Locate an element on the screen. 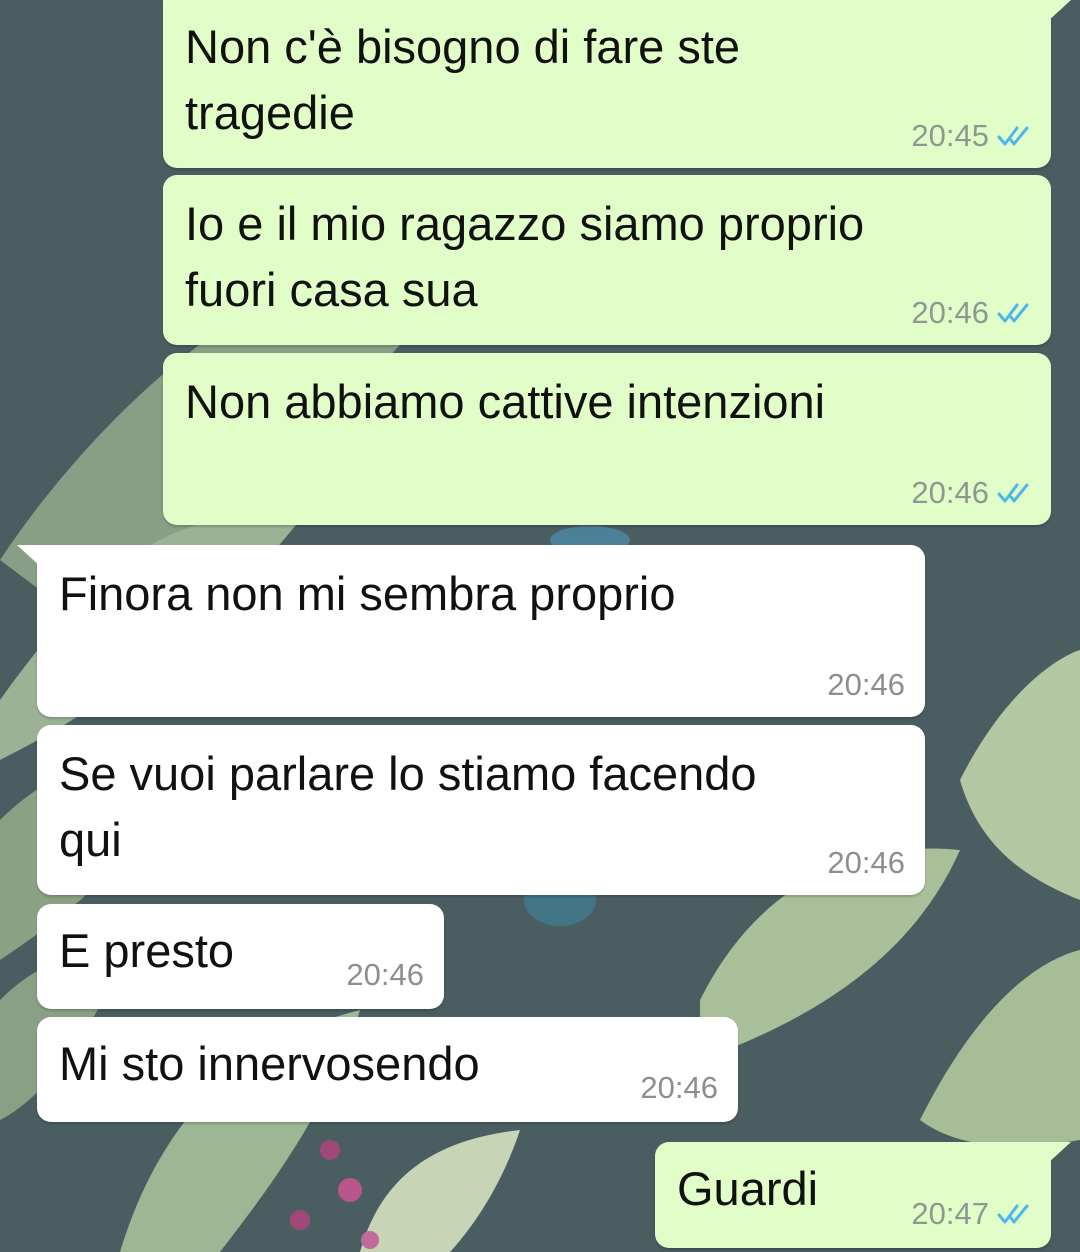 This screenshot has height=1252, width=1080. message-bubble-incoming: Finora non mi sembra proprio 20:46 is located at coordinates (471, 631).